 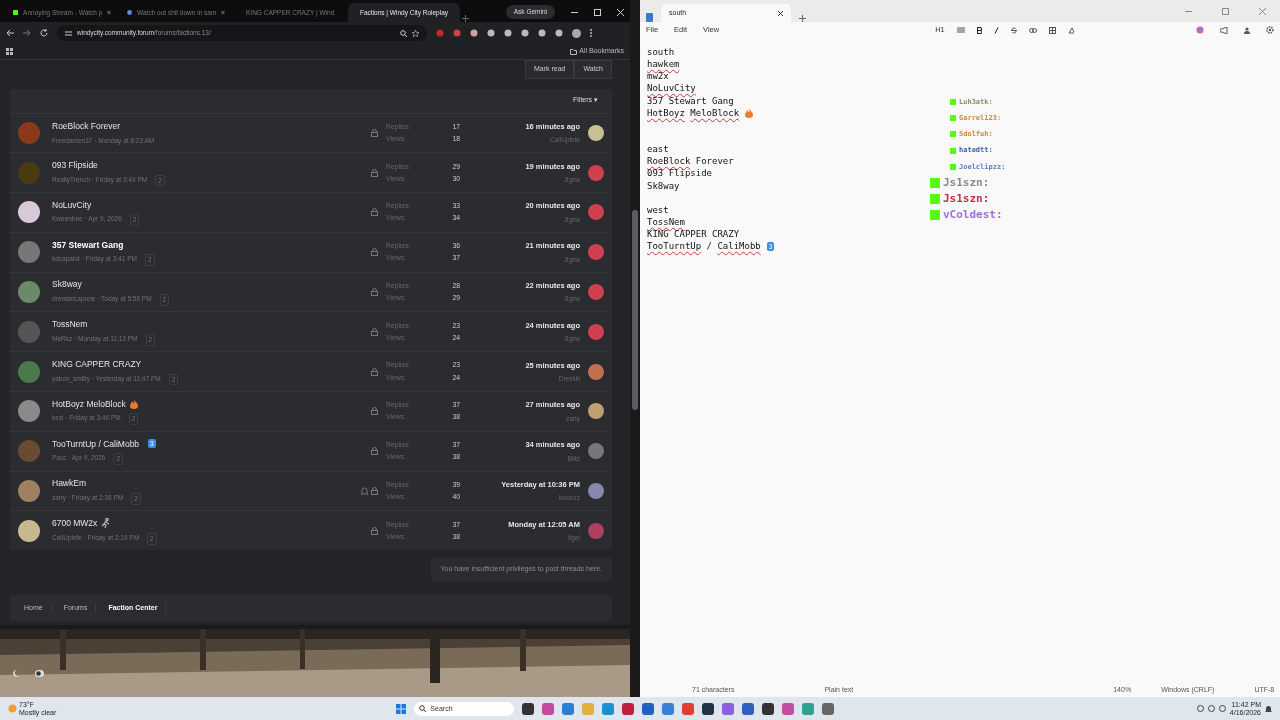 I want to click on globe-icon, so click(x=130, y=12).